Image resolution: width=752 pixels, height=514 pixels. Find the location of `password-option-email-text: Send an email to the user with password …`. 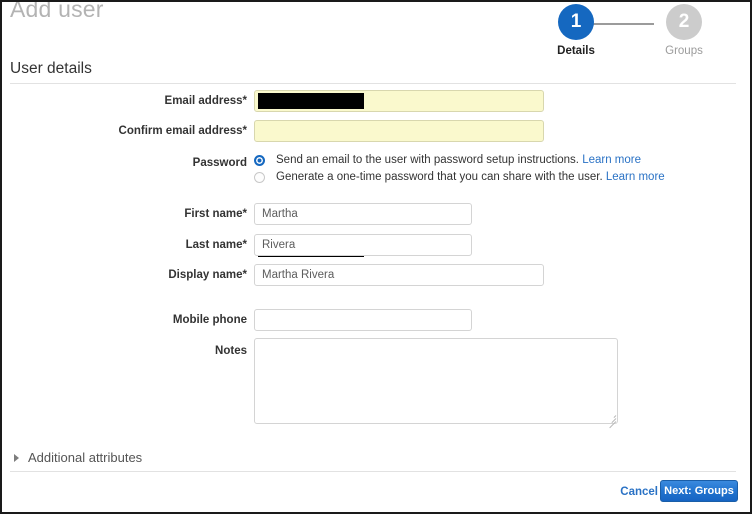

password-option-email-text: Send an email to the user with password … is located at coordinates (427, 160).